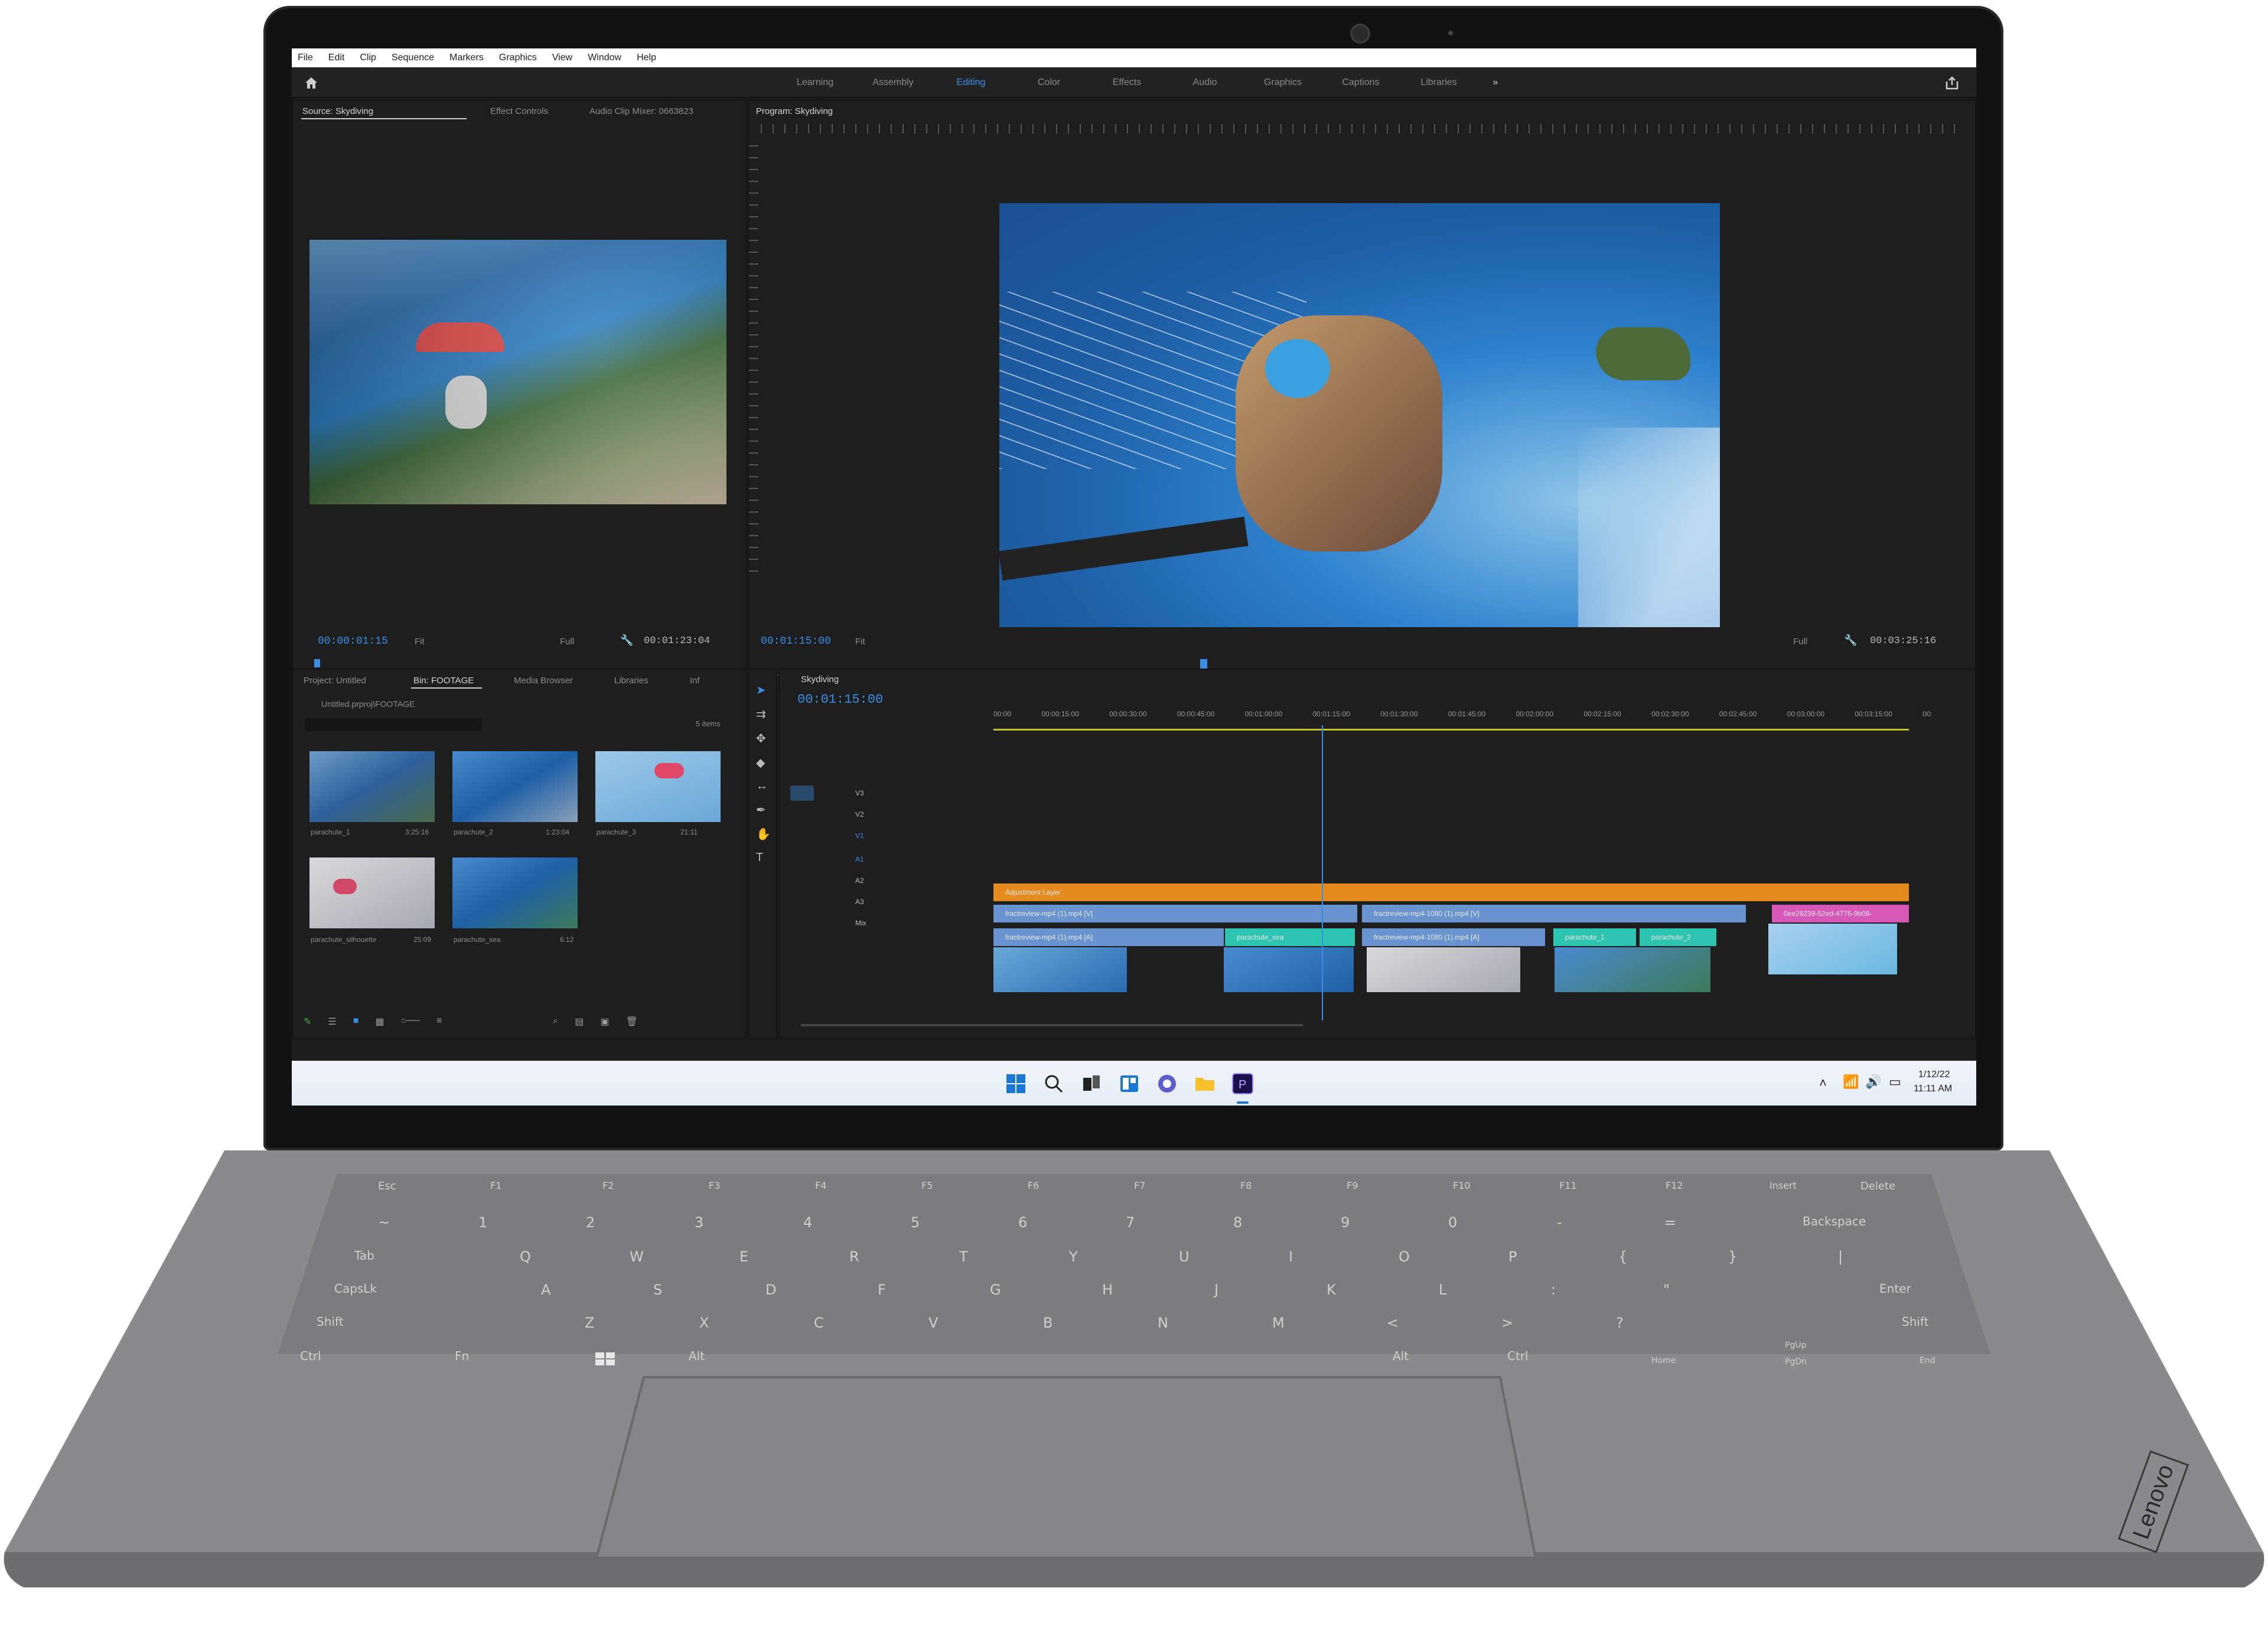 The image size is (2268, 1627). What do you see at coordinates (1127, 82) in the screenshot?
I see `workspace-effects: Effects` at bounding box center [1127, 82].